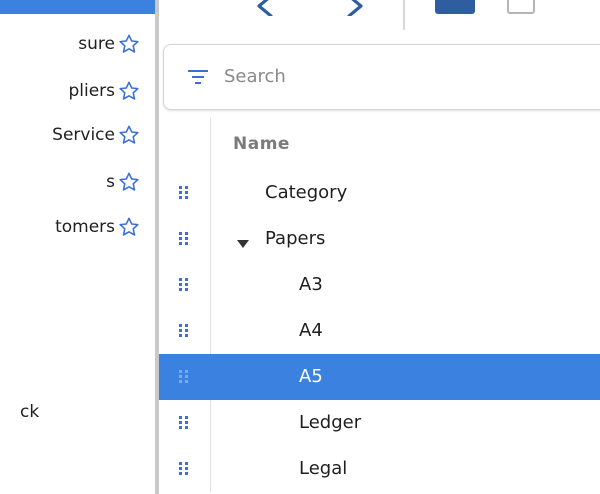  I want to click on sidebar-selected-item, so click(77, 7).